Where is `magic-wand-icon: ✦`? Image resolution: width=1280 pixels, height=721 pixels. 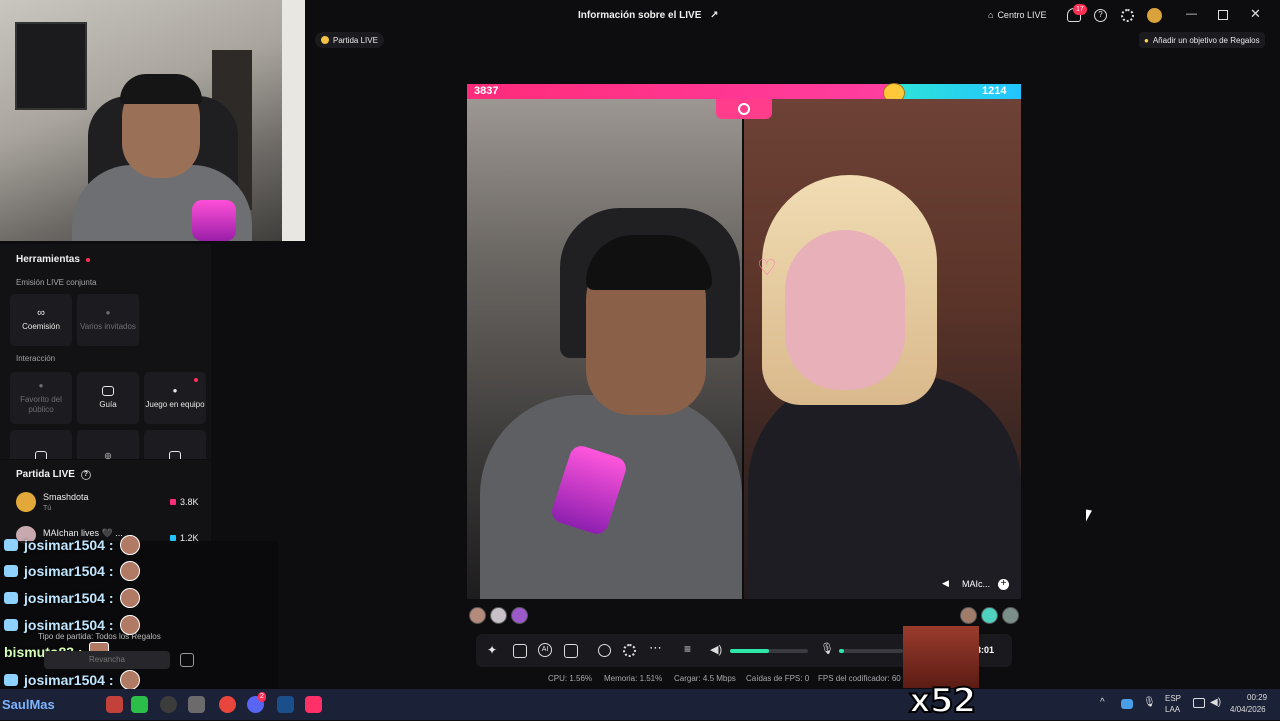 magic-wand-icon: ✦ is located at coordinates (492, 650).